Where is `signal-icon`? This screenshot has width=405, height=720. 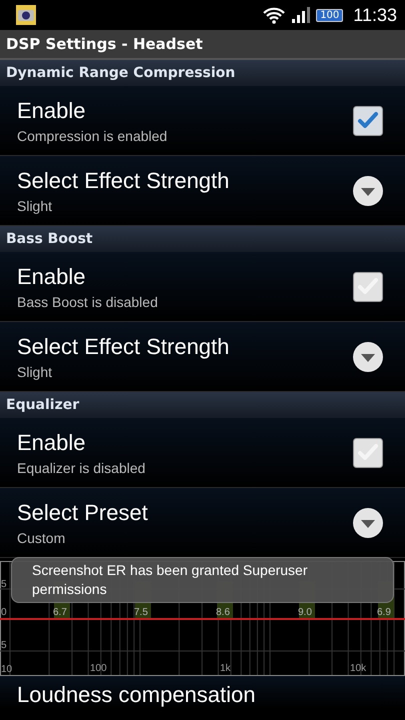 signal-icon is located at coordinates (301, 15).